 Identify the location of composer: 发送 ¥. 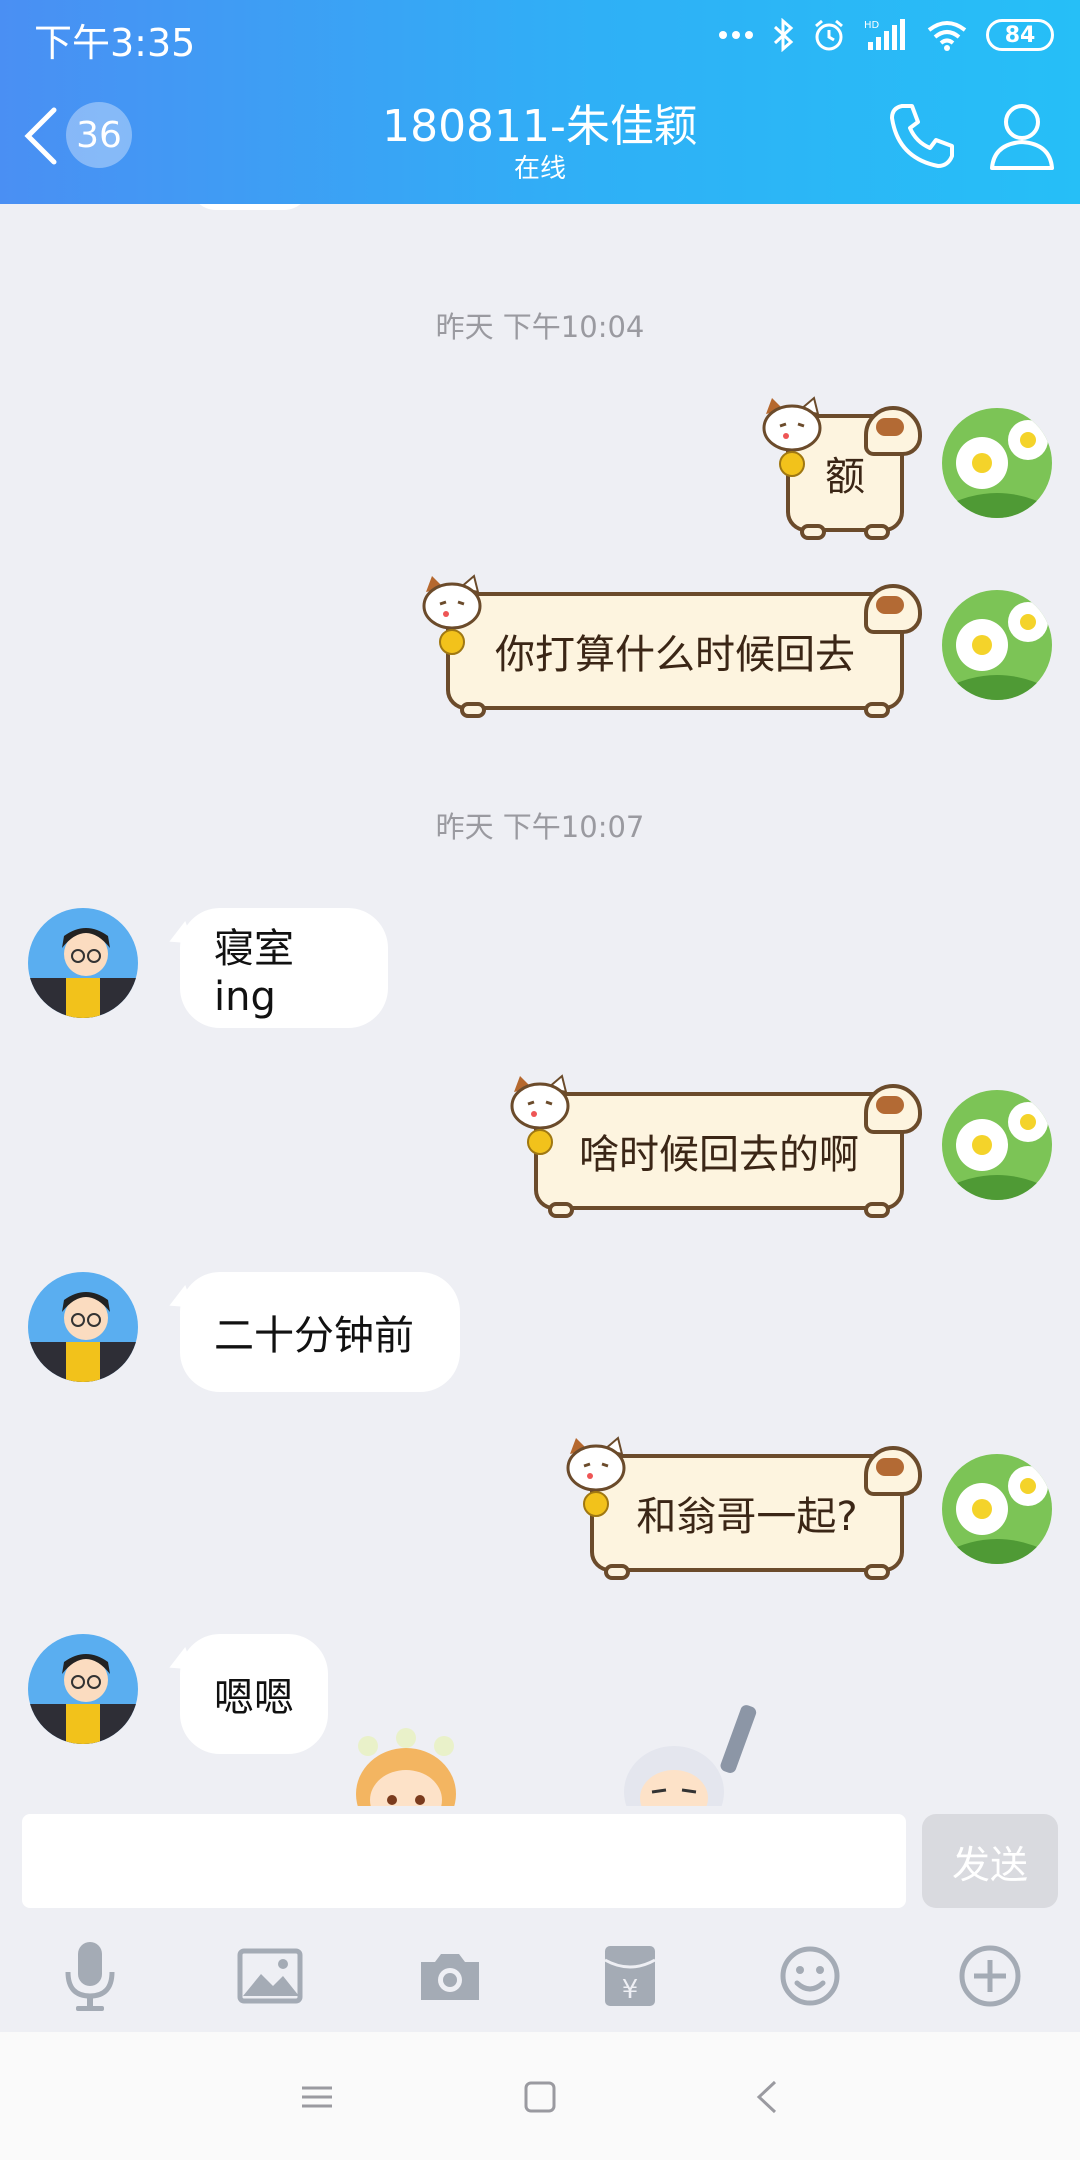
(540, 1919).